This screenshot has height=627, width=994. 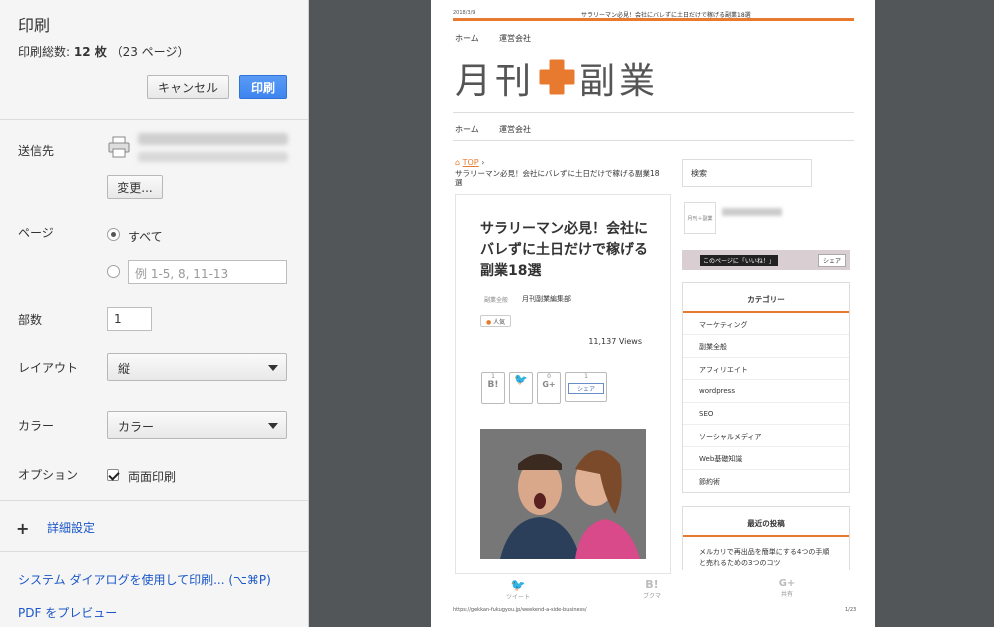 I want to click on duplex-checkbox, so click(x=113, y=475).